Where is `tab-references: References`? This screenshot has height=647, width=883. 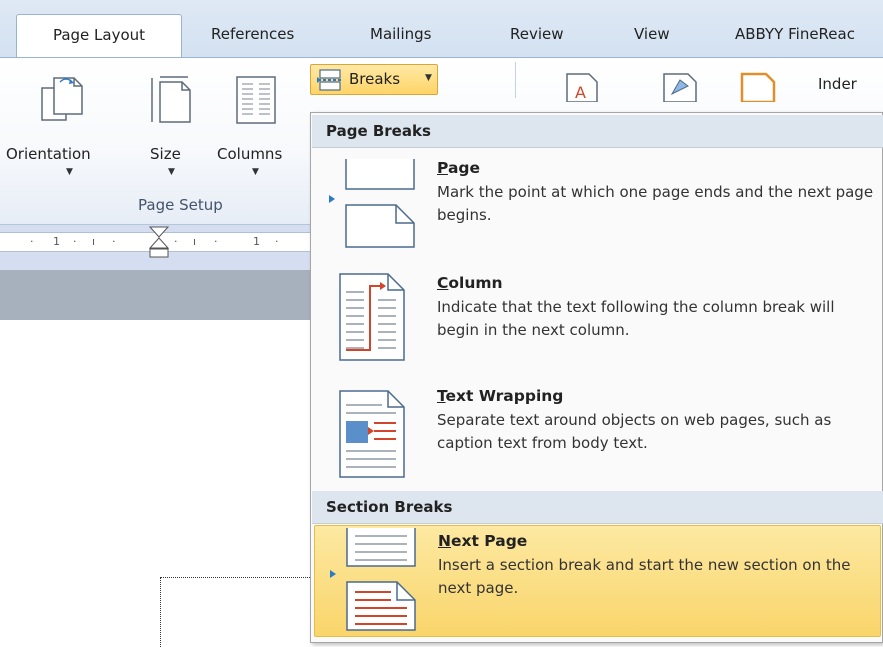 tab-references: References is located at coordinates (252, 40).